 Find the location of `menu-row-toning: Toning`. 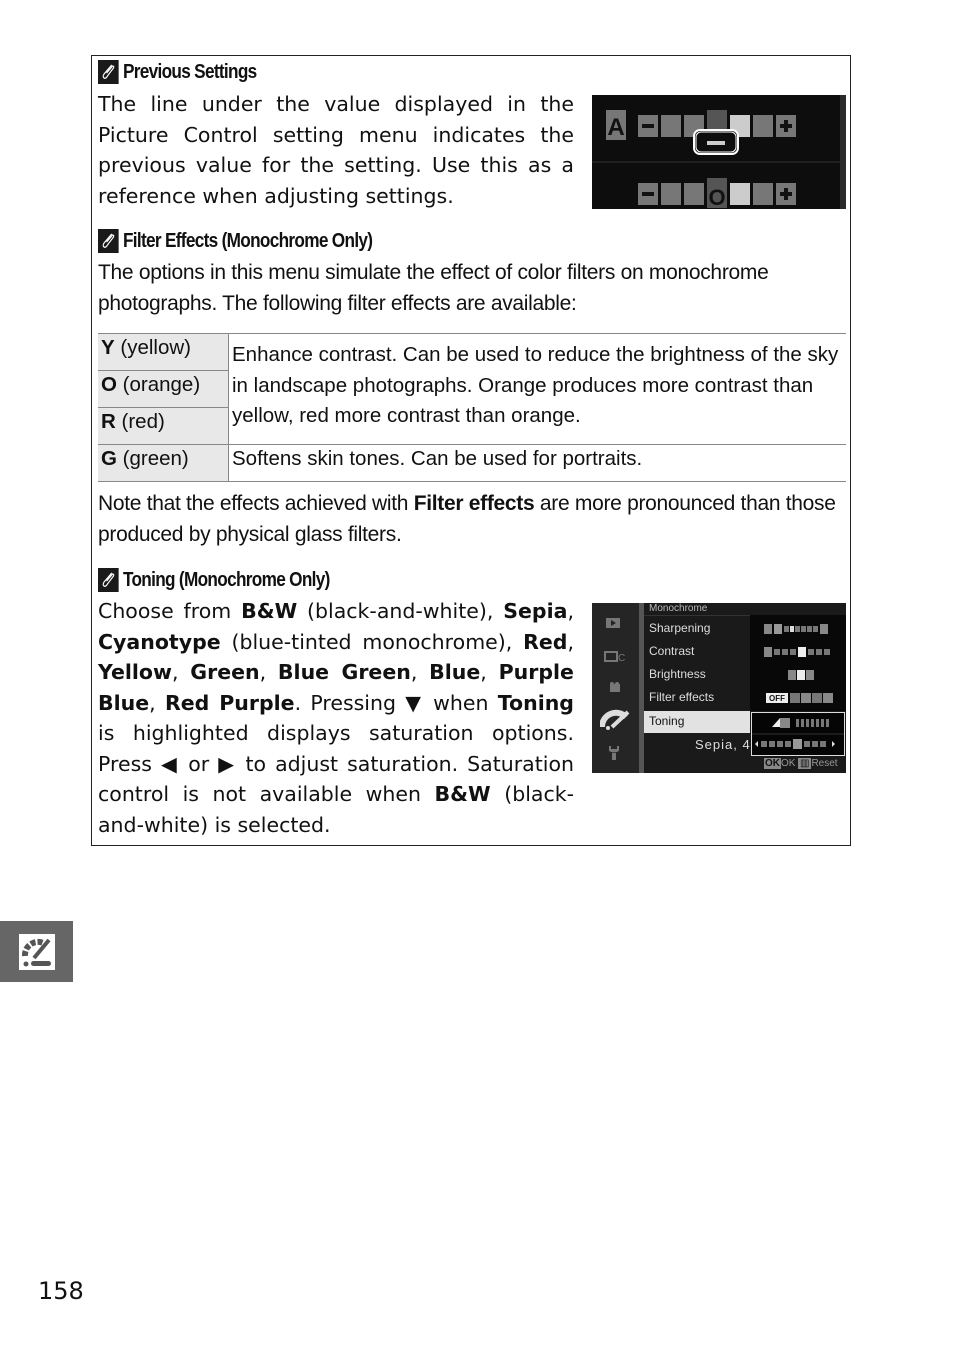

menu-row-toning: Toning is located at coordinates (666, 721).